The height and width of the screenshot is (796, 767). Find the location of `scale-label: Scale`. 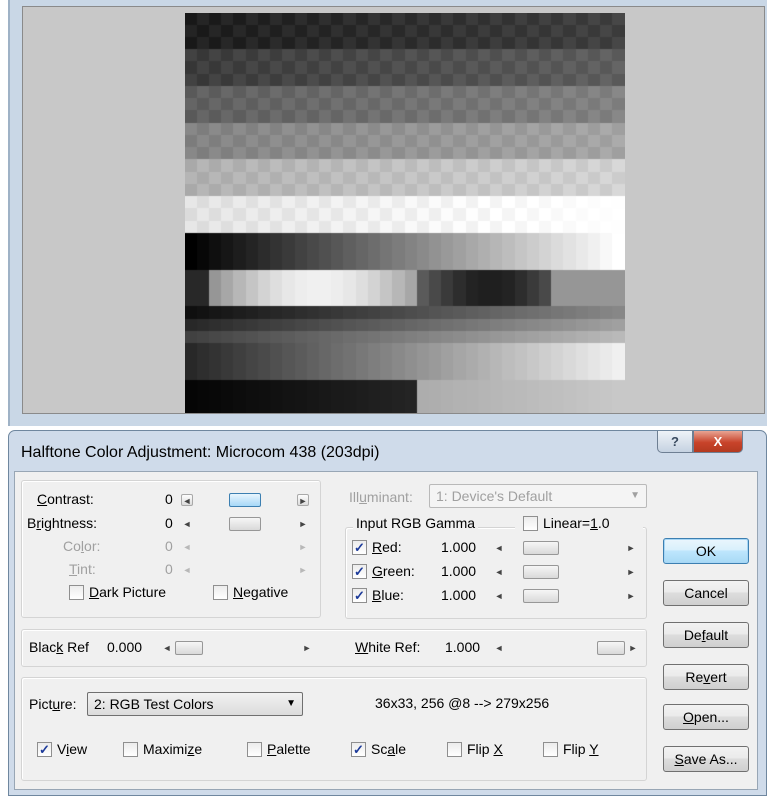

scale-label: Scale is located at coordinates (388, 749).